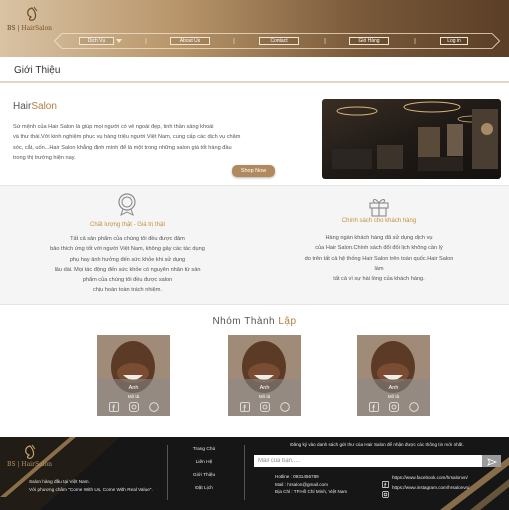 This screenshot has width=509, height=510. Describe the element at coordinates (254, 71) in the screenshot. I see `page-title-bar: Giới Thiệu` at that location.